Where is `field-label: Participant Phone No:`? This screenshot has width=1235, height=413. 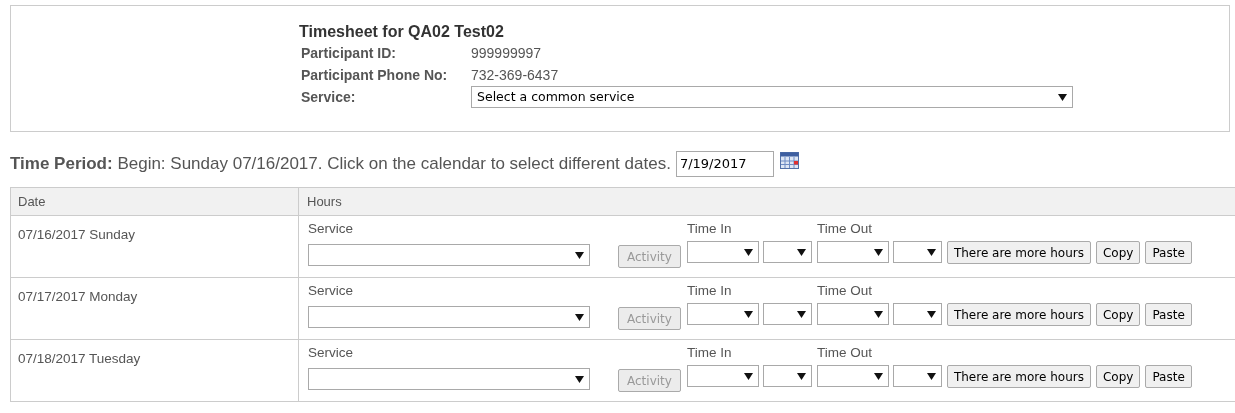 field-label: Participant Phone No: is located at coordinates (375, 75).